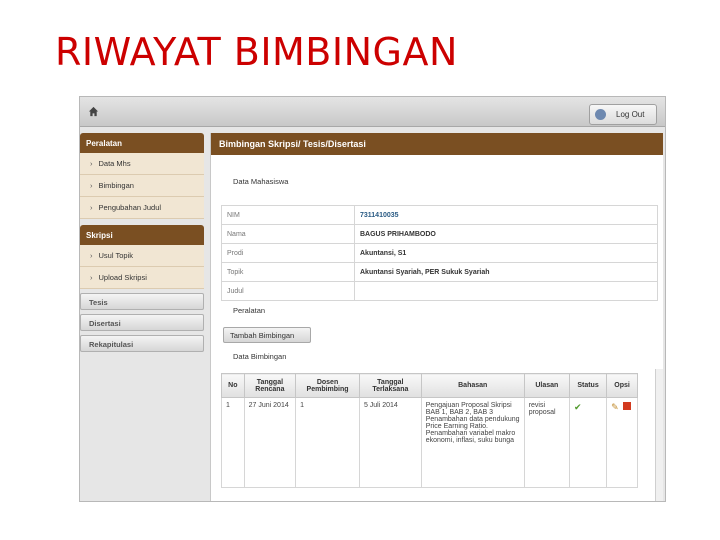 The width and height of the screenshot is (720, 540). I want to click on info-label: Judul, so click(288, 291).